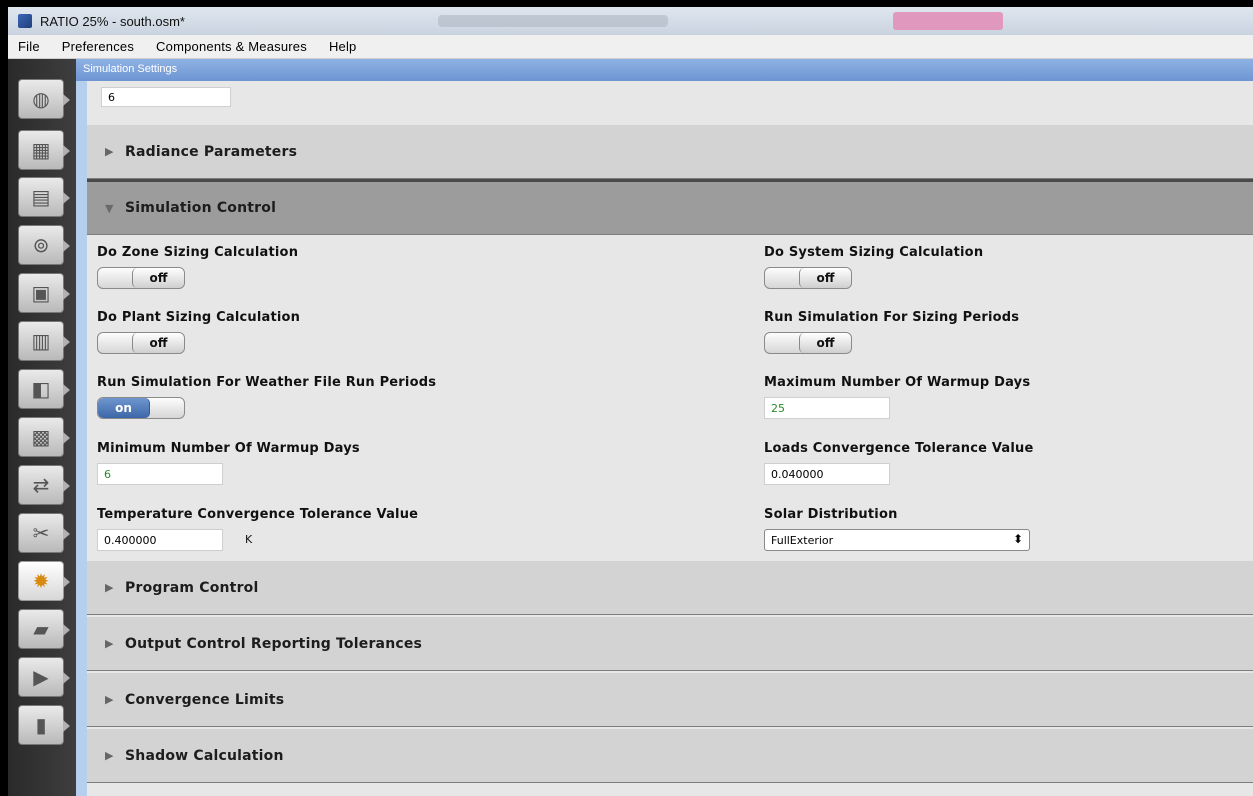  What do you see at coordinates (130, 69) in the screenshot?
I see `panel-title: Simulation Settings` at bounding box center [130, 69].